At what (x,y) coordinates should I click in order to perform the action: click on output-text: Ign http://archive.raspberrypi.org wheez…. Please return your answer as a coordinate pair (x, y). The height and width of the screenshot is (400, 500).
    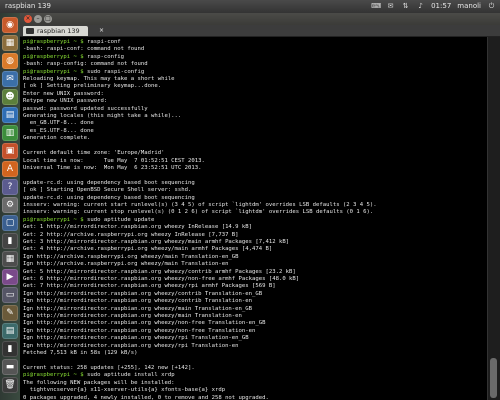
    Looking at the image, I should click on (126, 264).